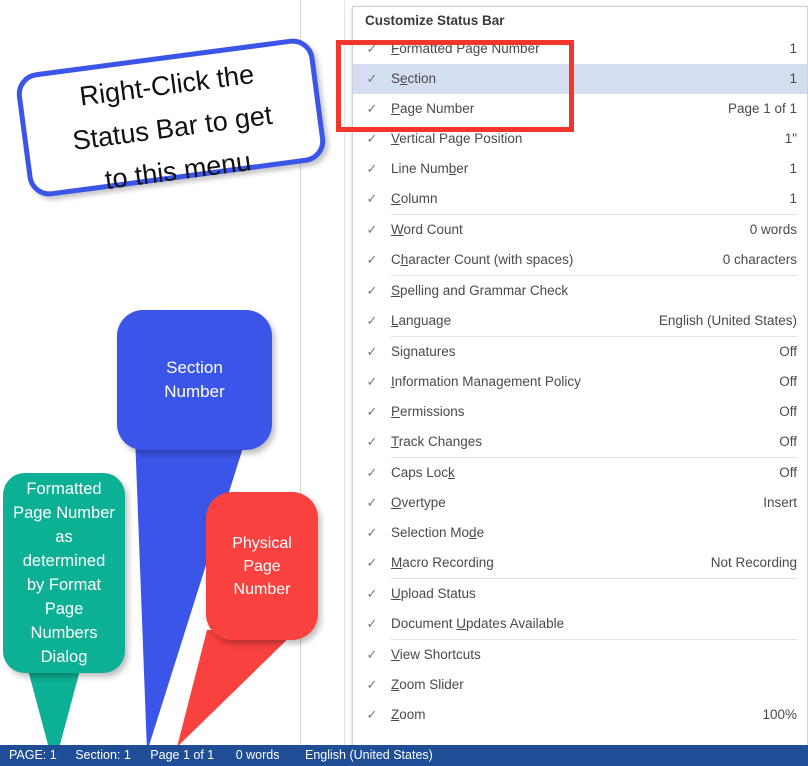  What do you see at coordinates (580, 79) in the screenshot?
I see `menu-item-section: ✓ Section 1` at bounding box center [580, 79].